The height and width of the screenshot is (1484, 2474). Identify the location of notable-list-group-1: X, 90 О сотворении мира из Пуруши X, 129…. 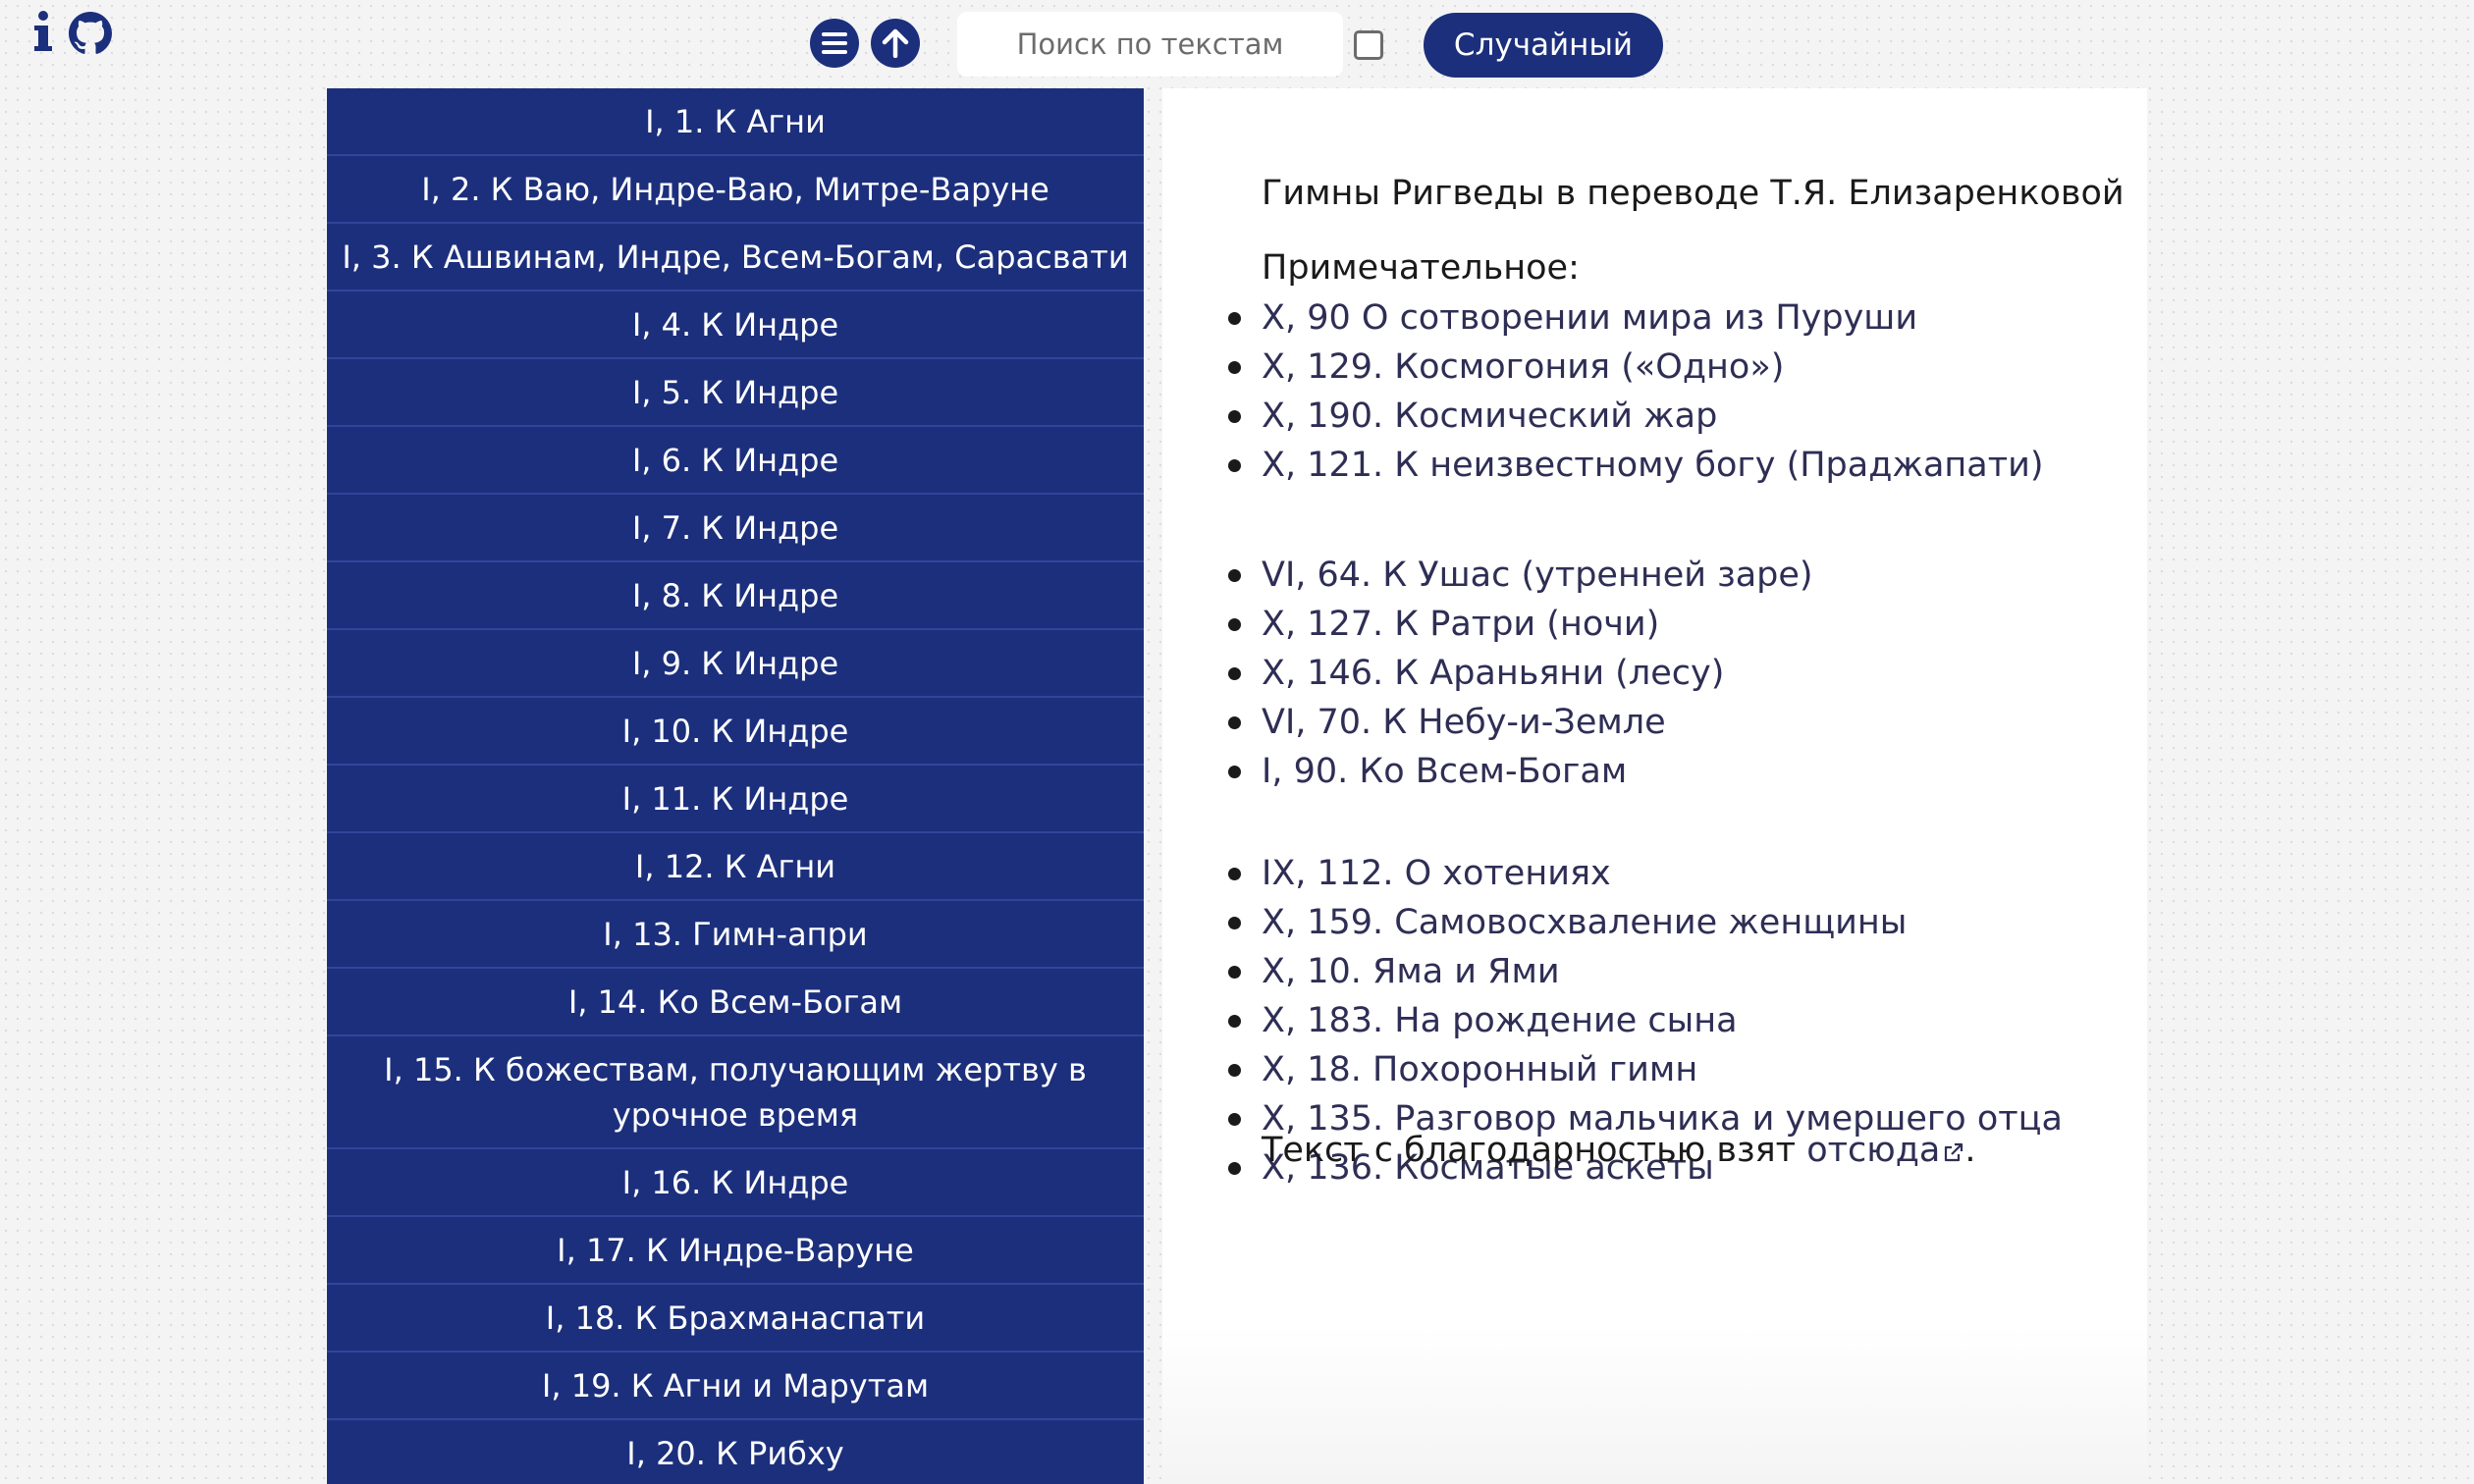
(1636, 392).